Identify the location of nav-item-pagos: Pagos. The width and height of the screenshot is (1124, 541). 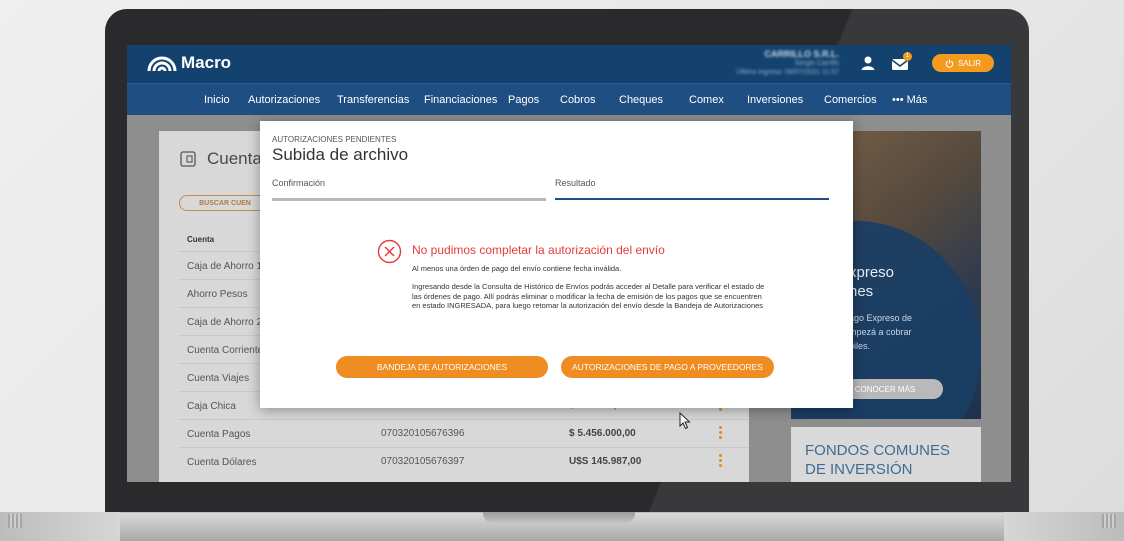
(523, 100).